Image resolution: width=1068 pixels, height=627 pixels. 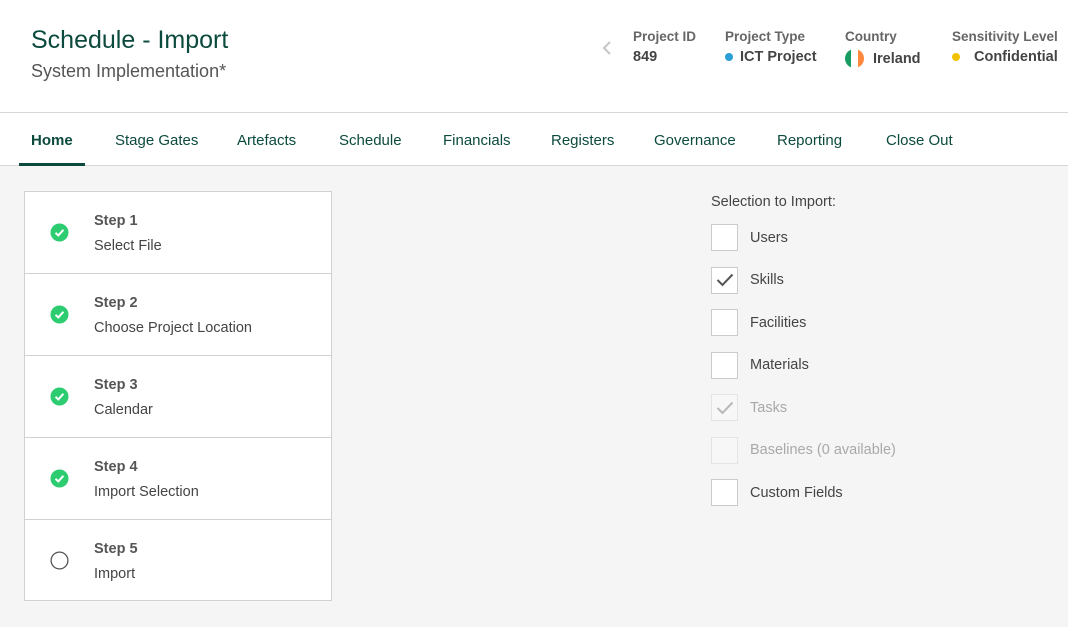 What do you see at coordinates (771, 47) in the screenshot?
I see `project-type: Project Type ICT Project` at bounding box center [771, 47].